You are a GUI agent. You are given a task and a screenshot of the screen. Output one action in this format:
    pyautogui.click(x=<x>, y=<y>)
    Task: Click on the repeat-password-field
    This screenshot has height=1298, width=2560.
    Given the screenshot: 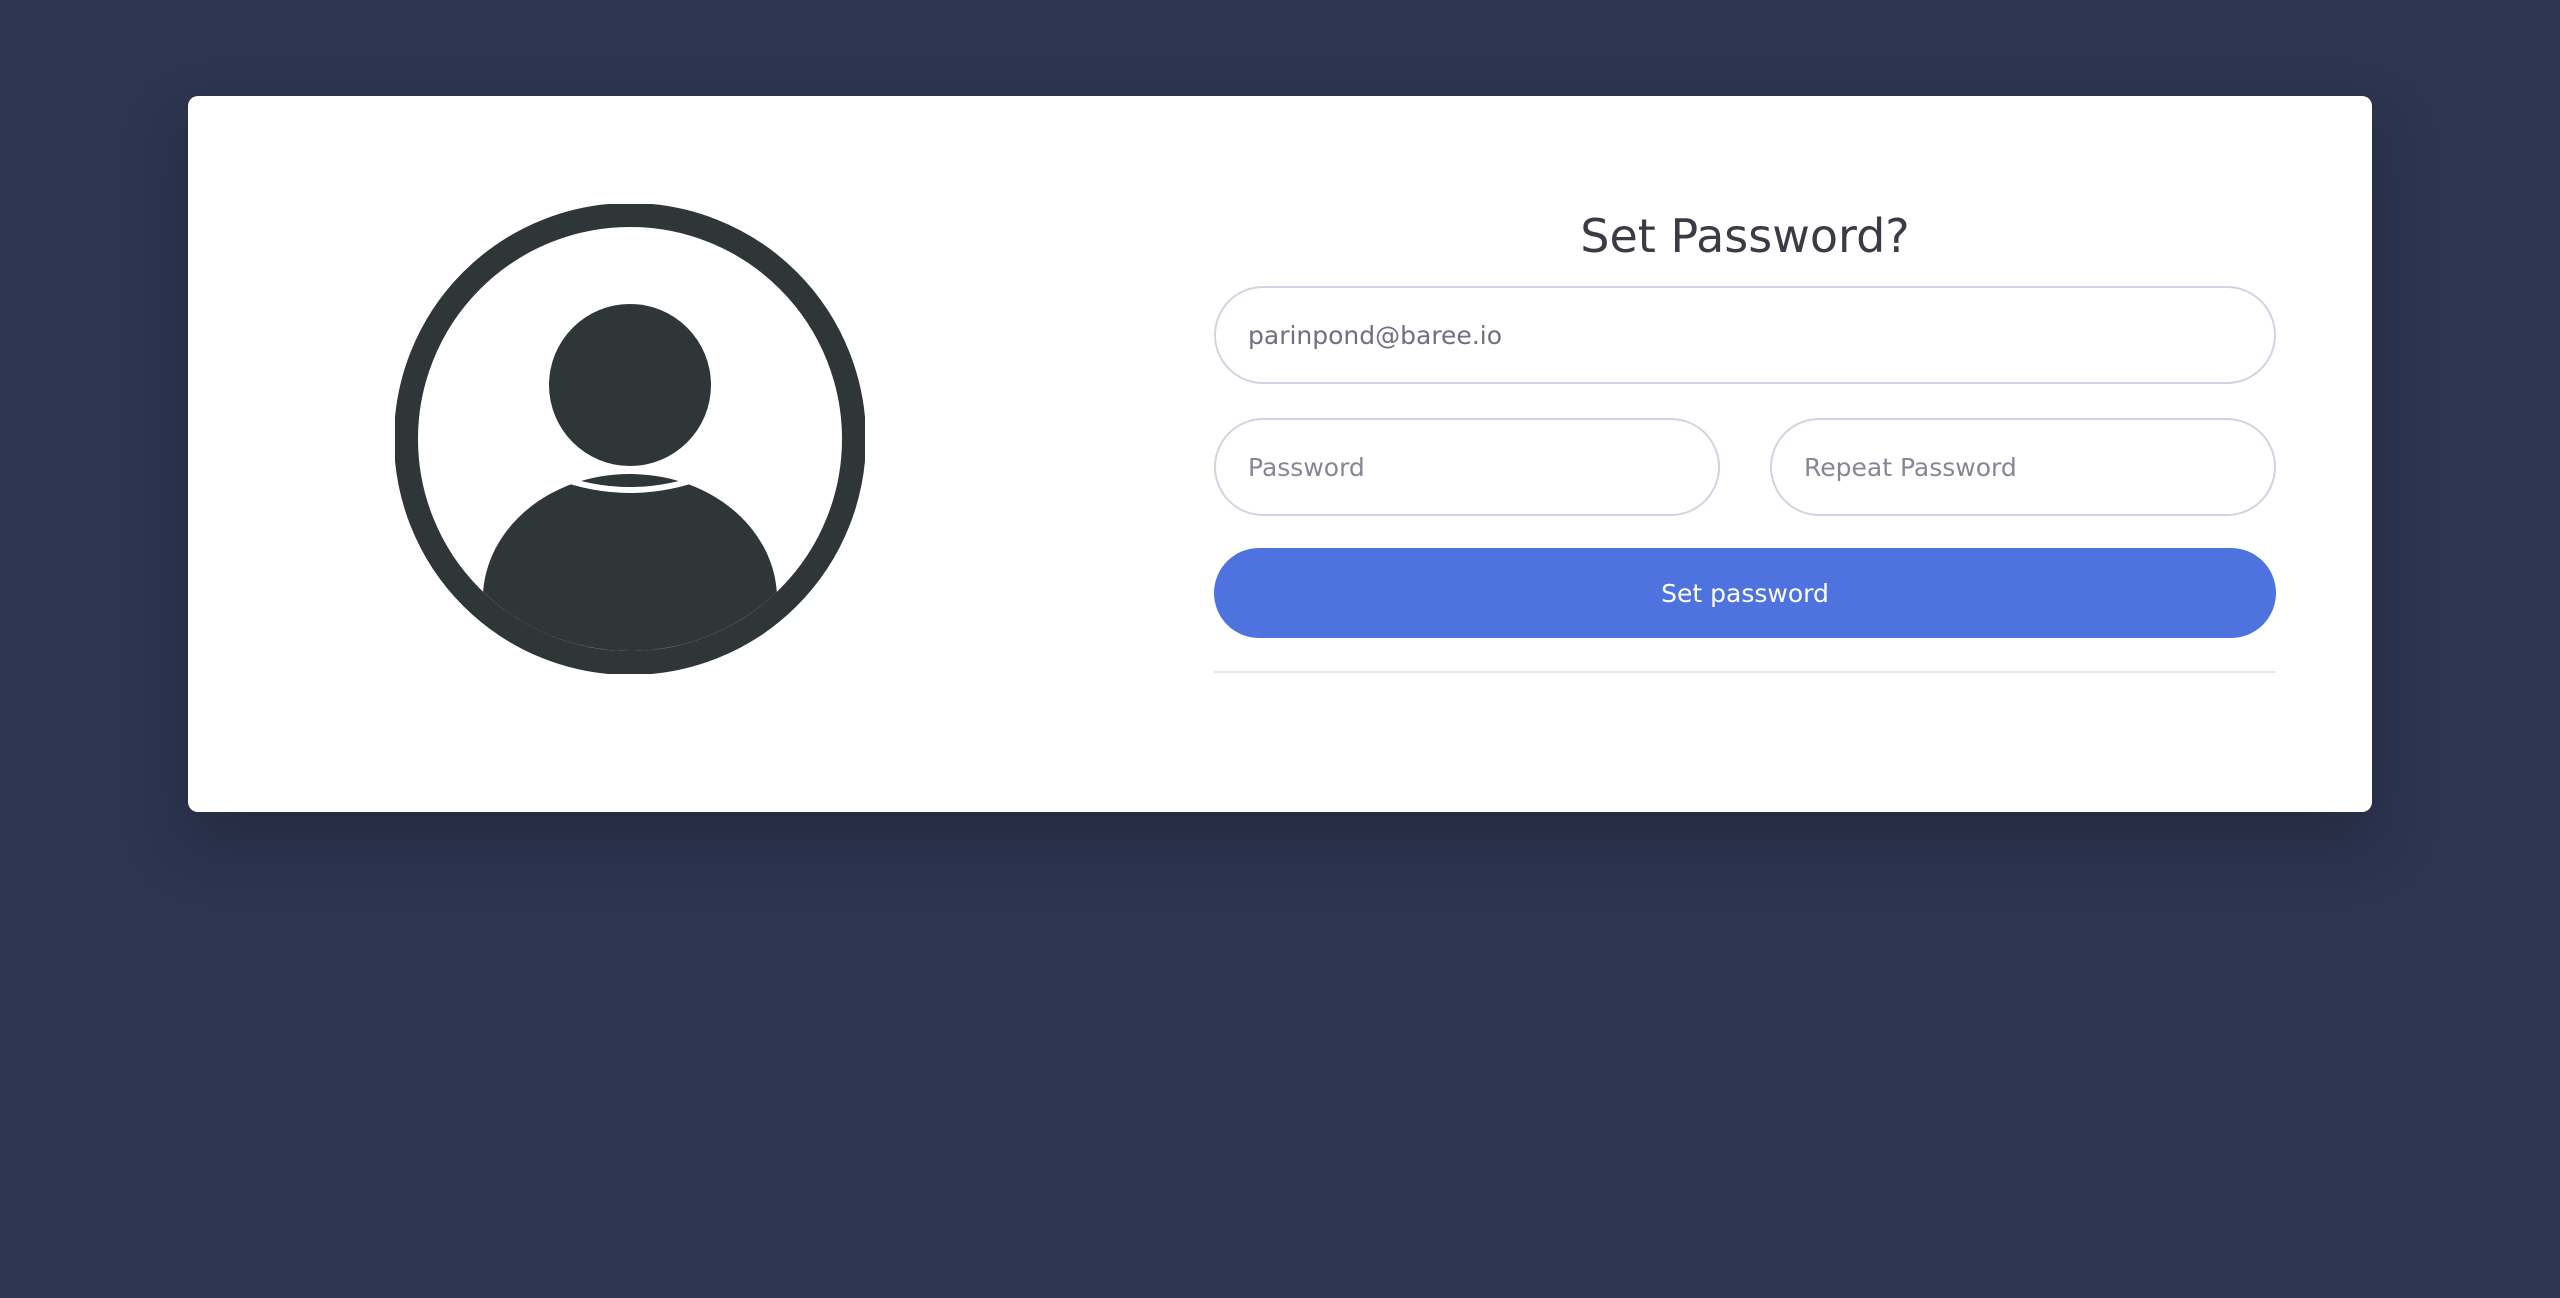 What is the action you would take?
    pyautogui.click(x=2023, y=467)
    